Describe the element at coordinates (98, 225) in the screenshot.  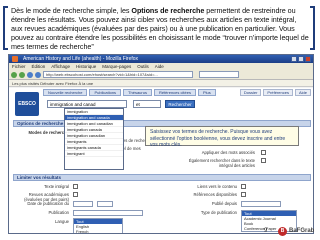
I see `language-listbox: Tout English French` at that location.